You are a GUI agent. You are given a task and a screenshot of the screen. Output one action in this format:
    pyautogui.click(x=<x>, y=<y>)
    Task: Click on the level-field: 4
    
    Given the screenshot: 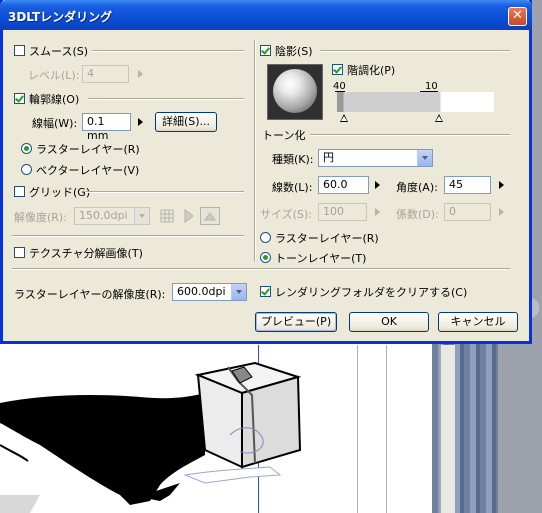 What is the action you would take?
    pyautogui.click(x=105, y=74)
    